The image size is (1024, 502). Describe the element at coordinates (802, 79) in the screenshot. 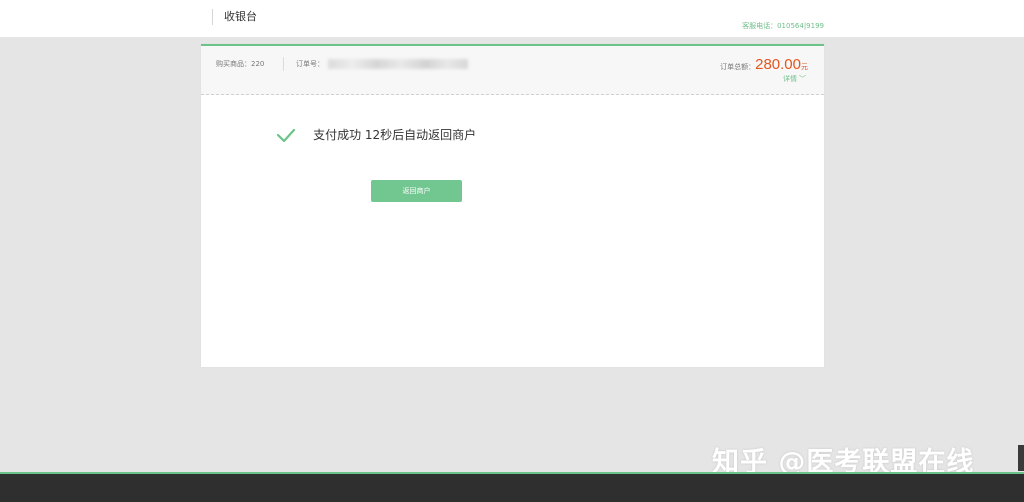

I see `chevron-down-icon: ﹀` at that location.